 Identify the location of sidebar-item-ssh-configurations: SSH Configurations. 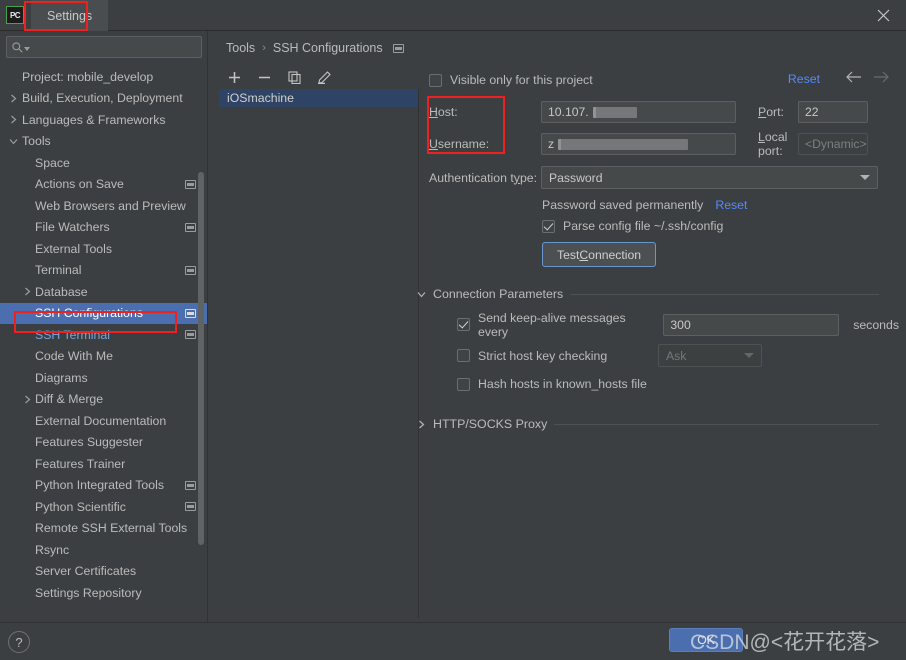
(103, 313).